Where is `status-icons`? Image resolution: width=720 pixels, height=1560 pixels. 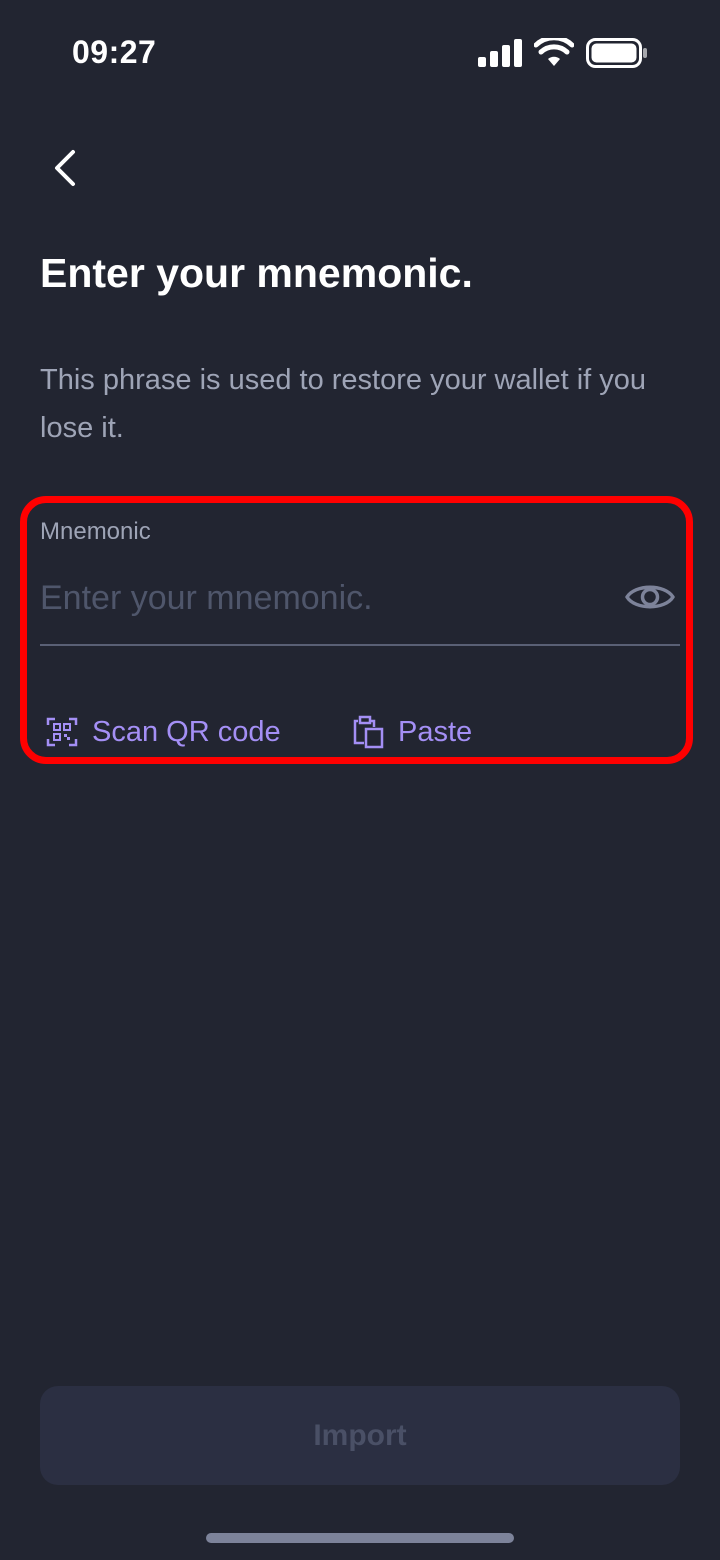
status-icons is located at coordinates (563, 53).